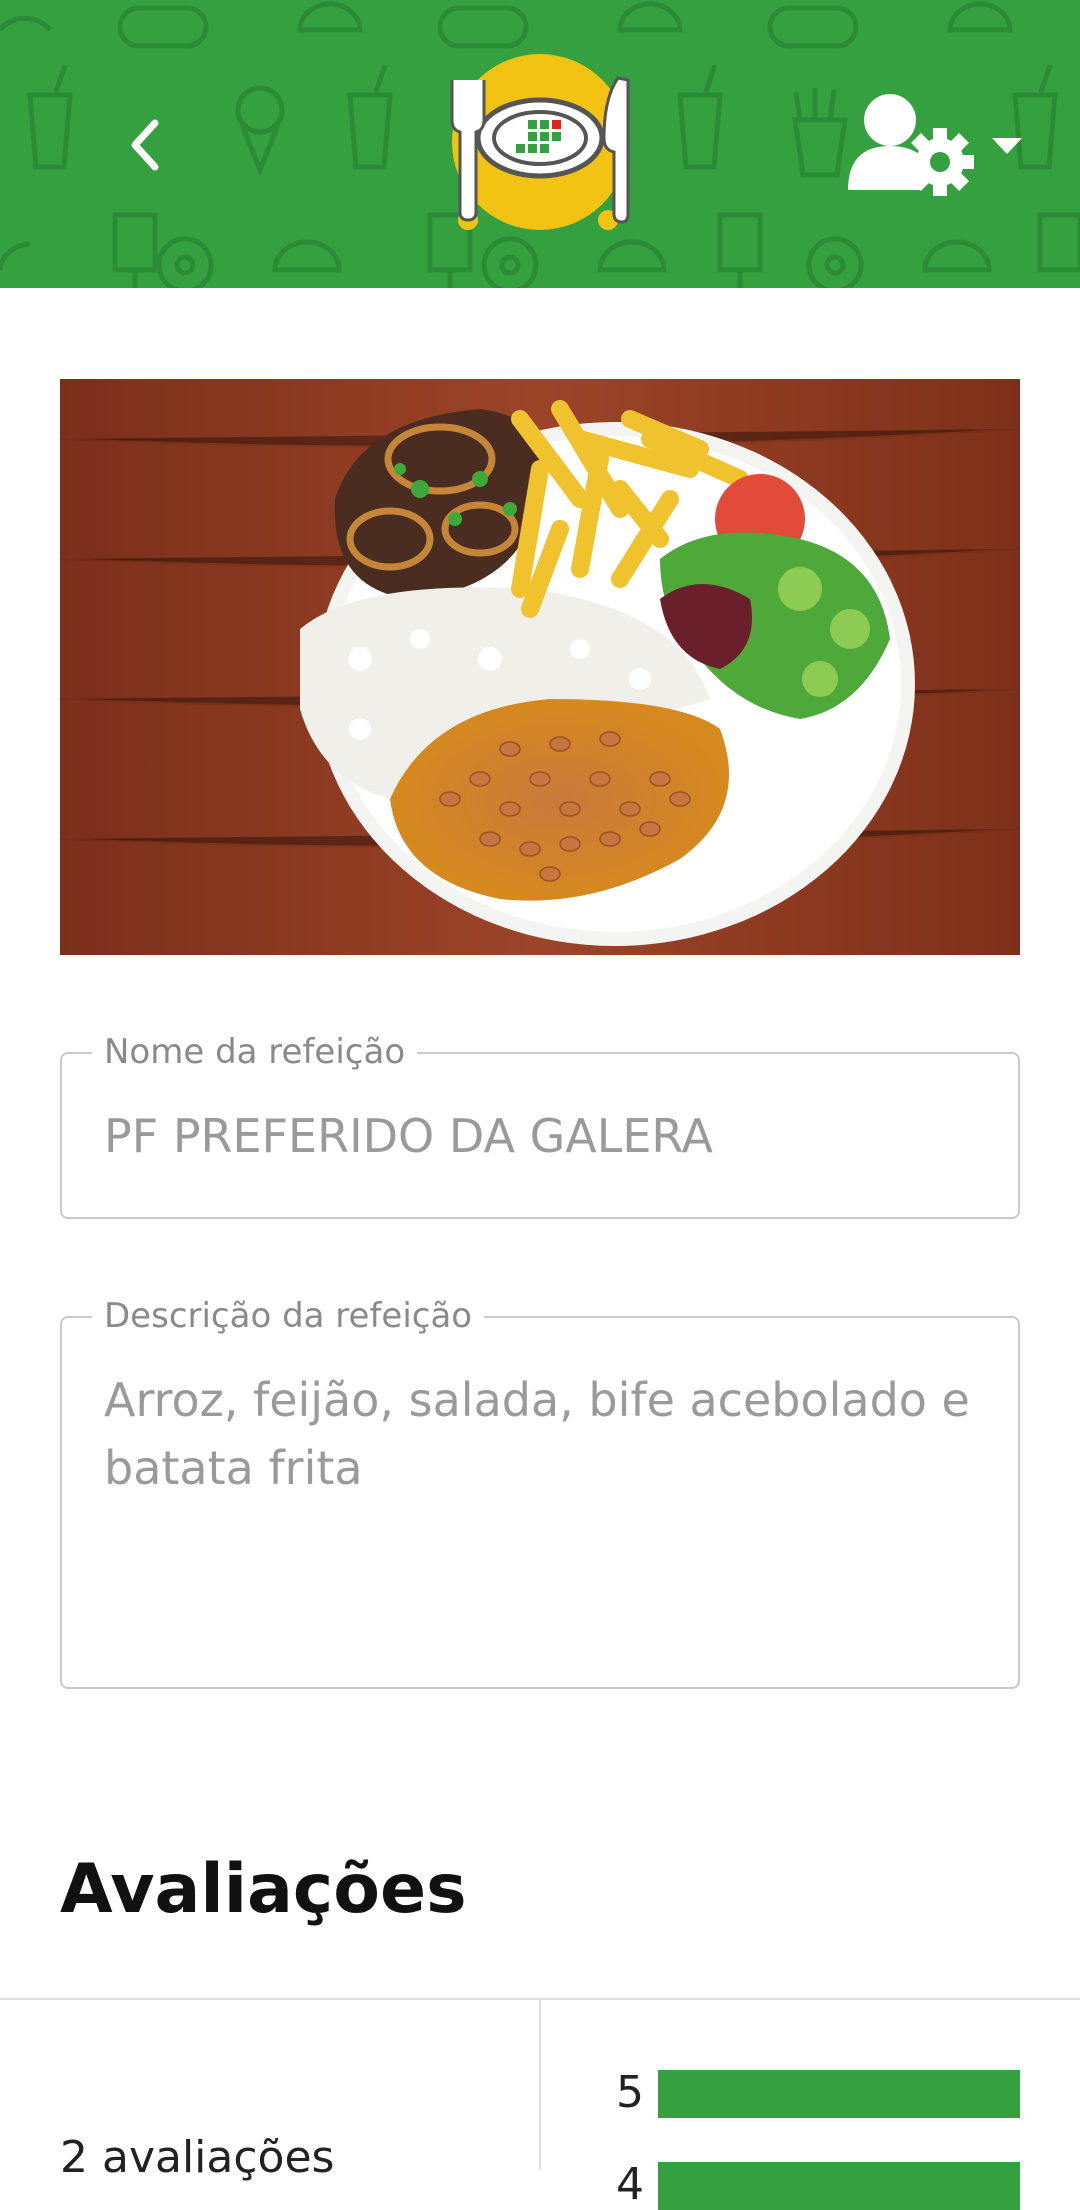 This screenshot has height=2210, width=1080. What do you see at coordinates (1007, 146) in the screenshot?
I see `caret-down-icon` at bounding box center [1007, 146].